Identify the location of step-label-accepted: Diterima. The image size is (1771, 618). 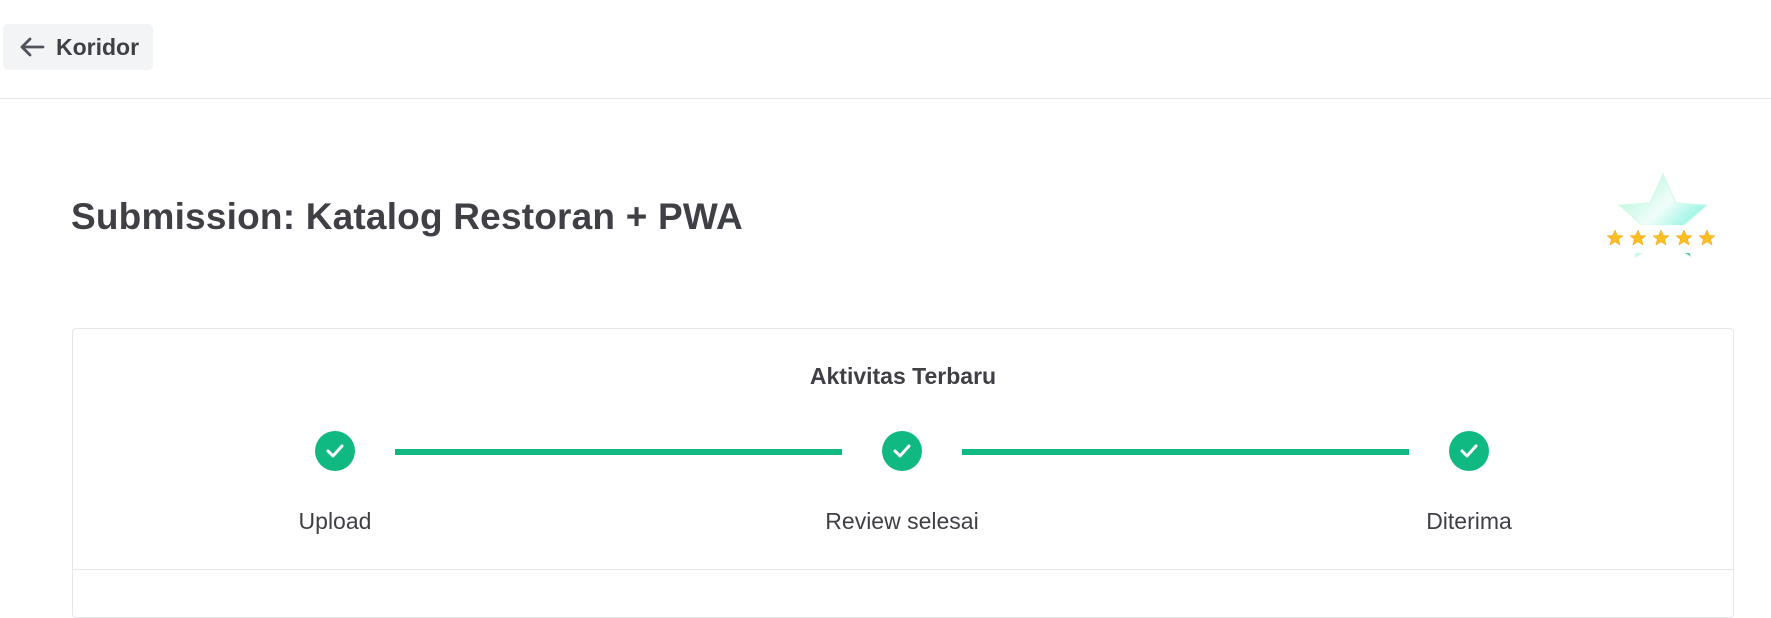
(1469, 521).